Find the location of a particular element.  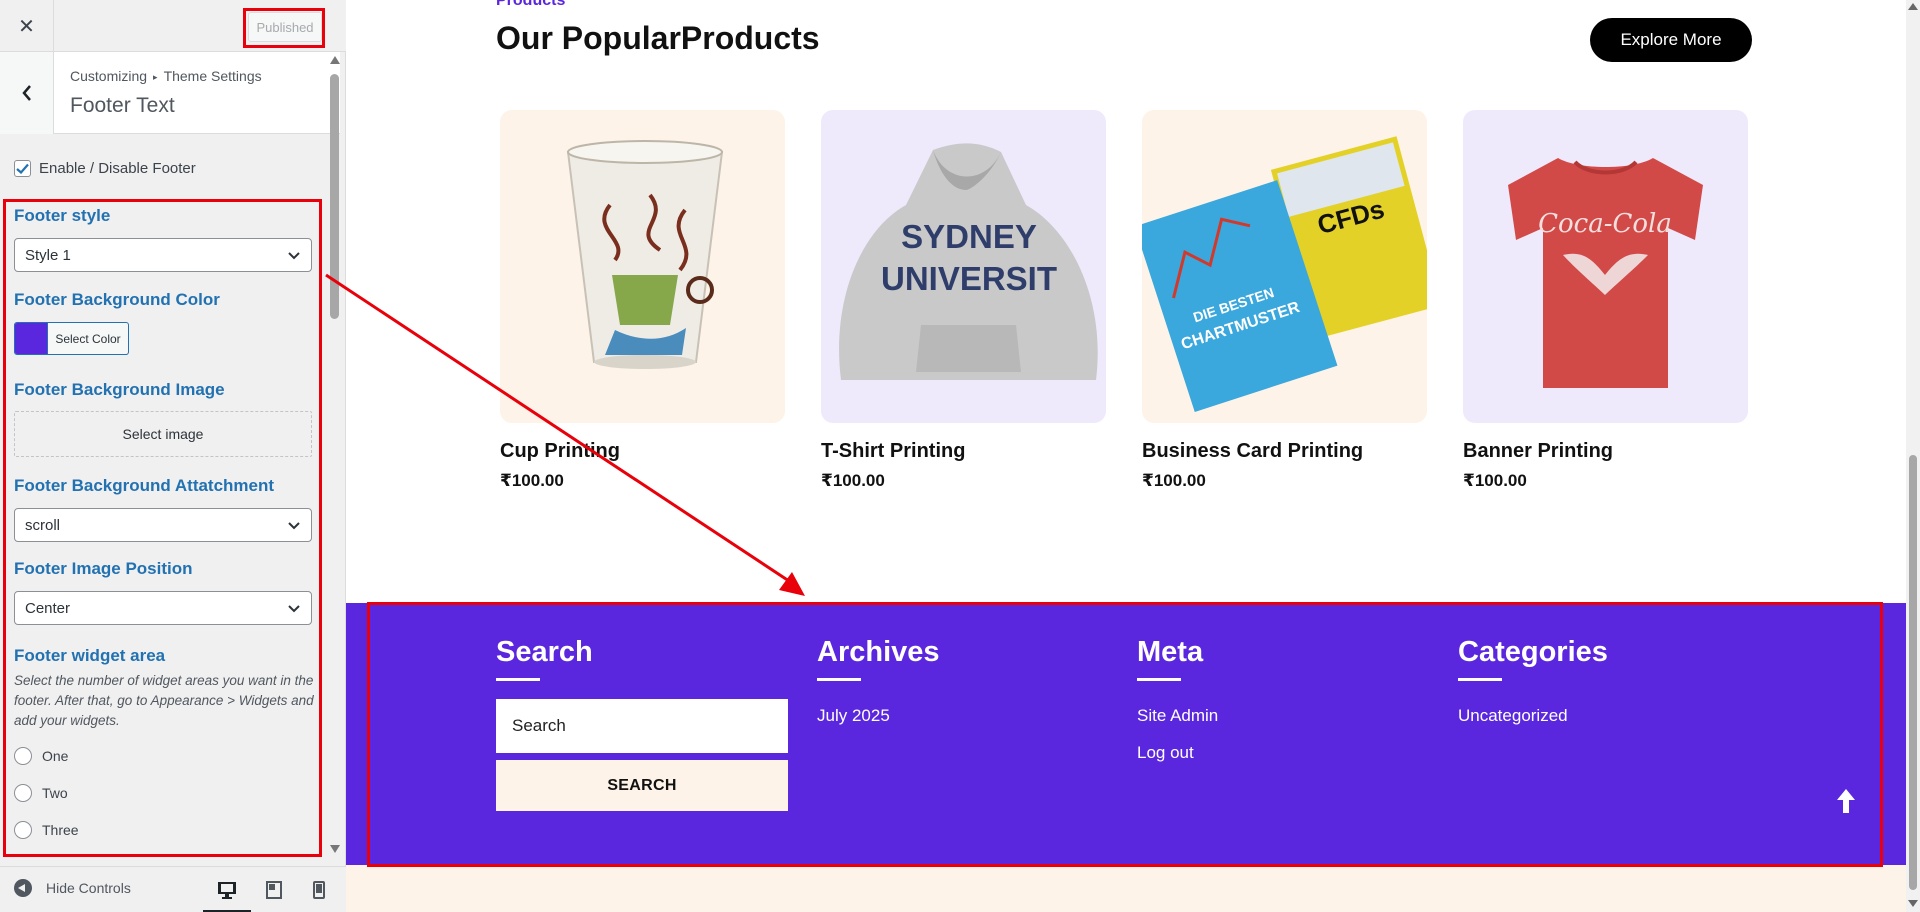

enable-footer-control: Enable / Disable Footer is located at coordinates (105, 168).